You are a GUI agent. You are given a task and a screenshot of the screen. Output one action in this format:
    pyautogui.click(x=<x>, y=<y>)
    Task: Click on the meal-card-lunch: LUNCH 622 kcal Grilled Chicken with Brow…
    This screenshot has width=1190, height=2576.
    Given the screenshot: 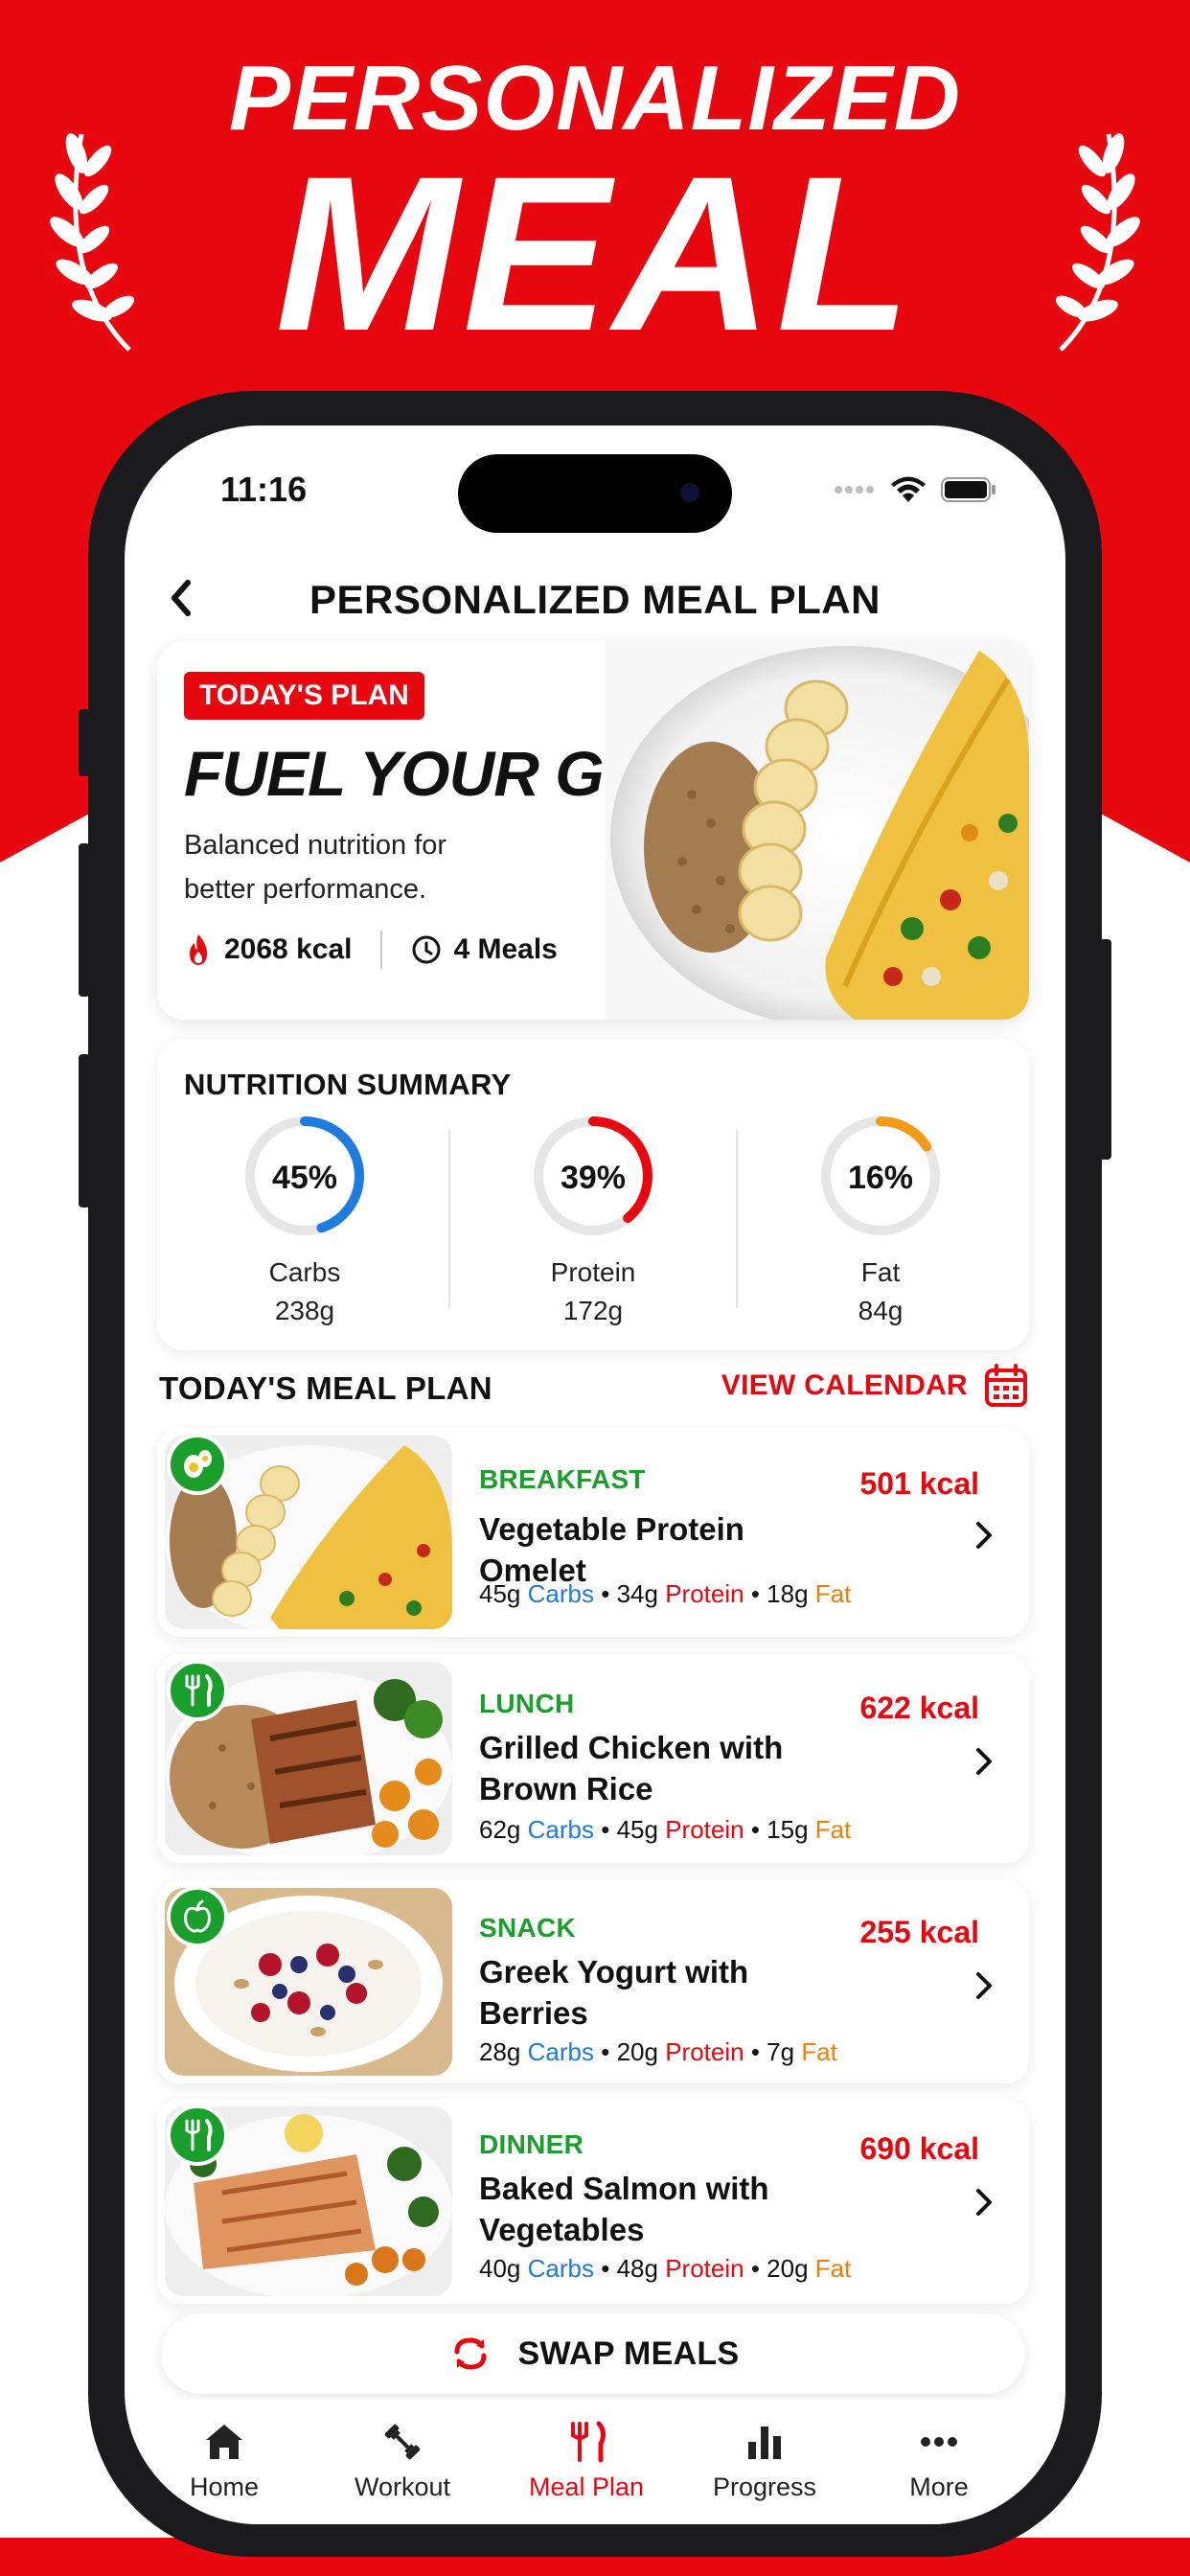 What is the action you would take?
    pyautogui.click(x=593, y=1759)
    